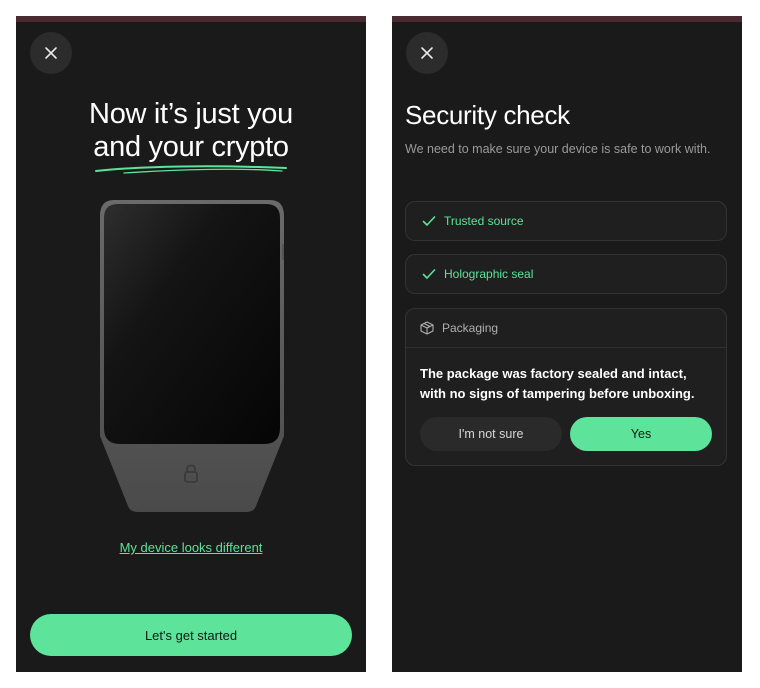  What do you see at coordinates (484, 221) in the screenshot?
I see `check-label: Trusted source` at bounding box center [484, 221].